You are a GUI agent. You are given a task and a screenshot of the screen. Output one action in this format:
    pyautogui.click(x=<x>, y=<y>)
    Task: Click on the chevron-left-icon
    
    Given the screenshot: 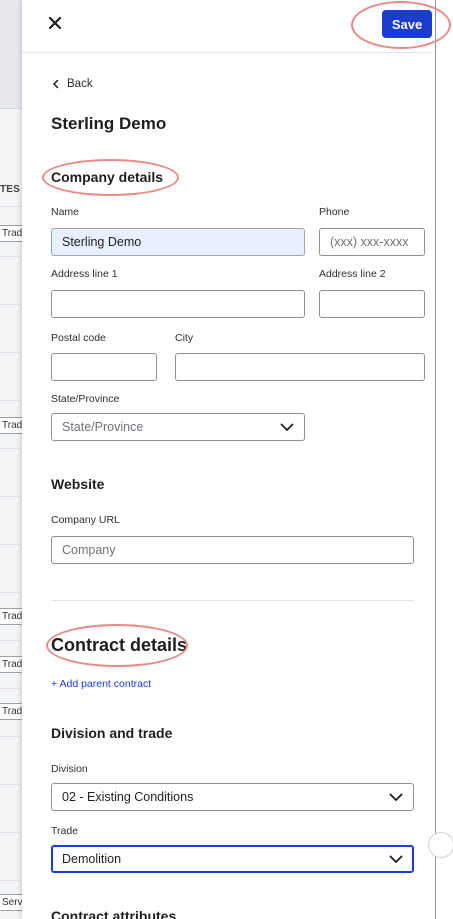 What is the action you would take?
    pyautogui.click(x=56, y=84)
    